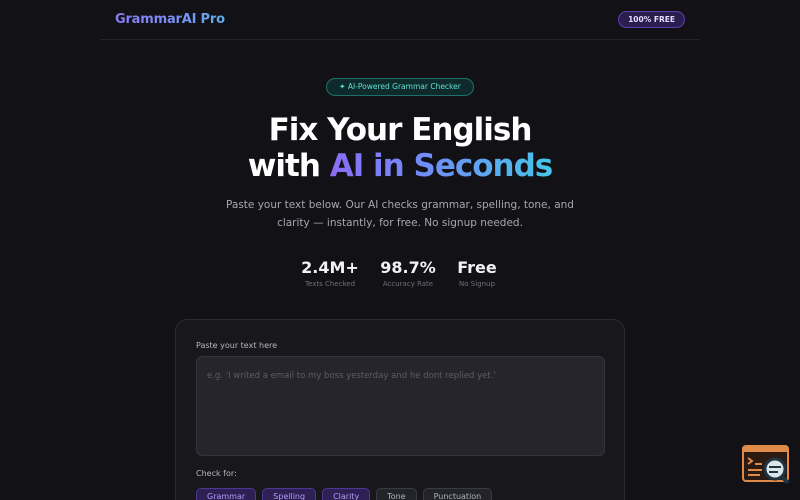 The width and height of the screenshot is (800, 500). What do you see at coordinates (226, 494) in the screenshot?
I see `option-grammar-chip: Grammar` at bounding box center [226, 494].